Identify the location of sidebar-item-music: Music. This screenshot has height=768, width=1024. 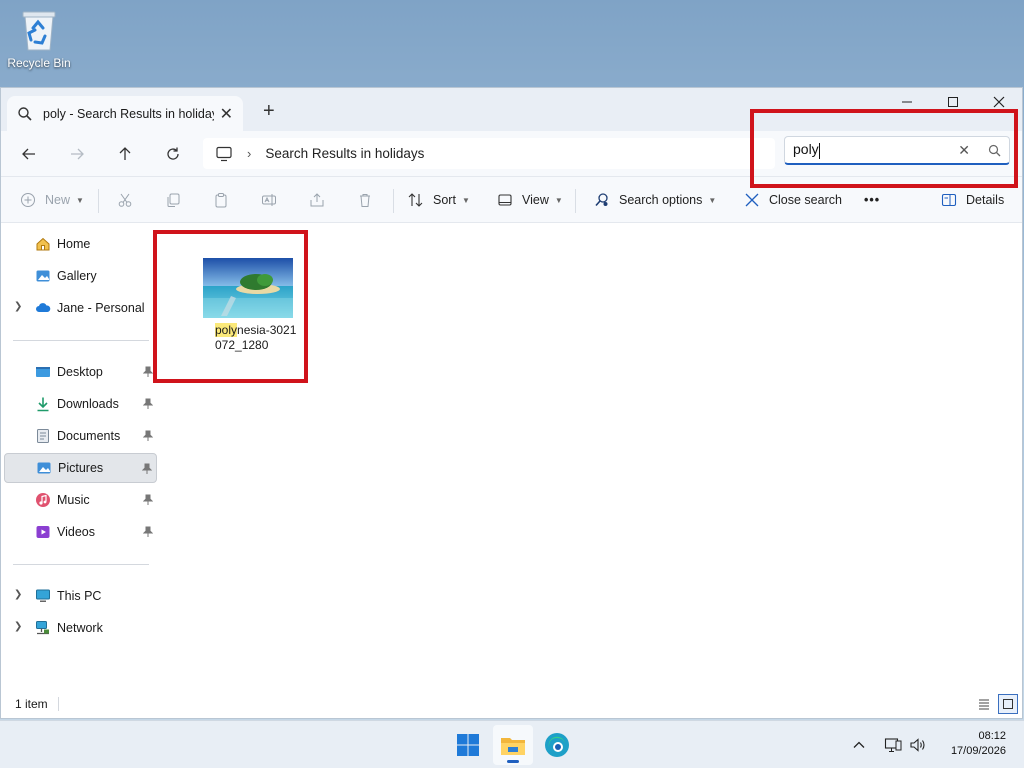
(80, 500).